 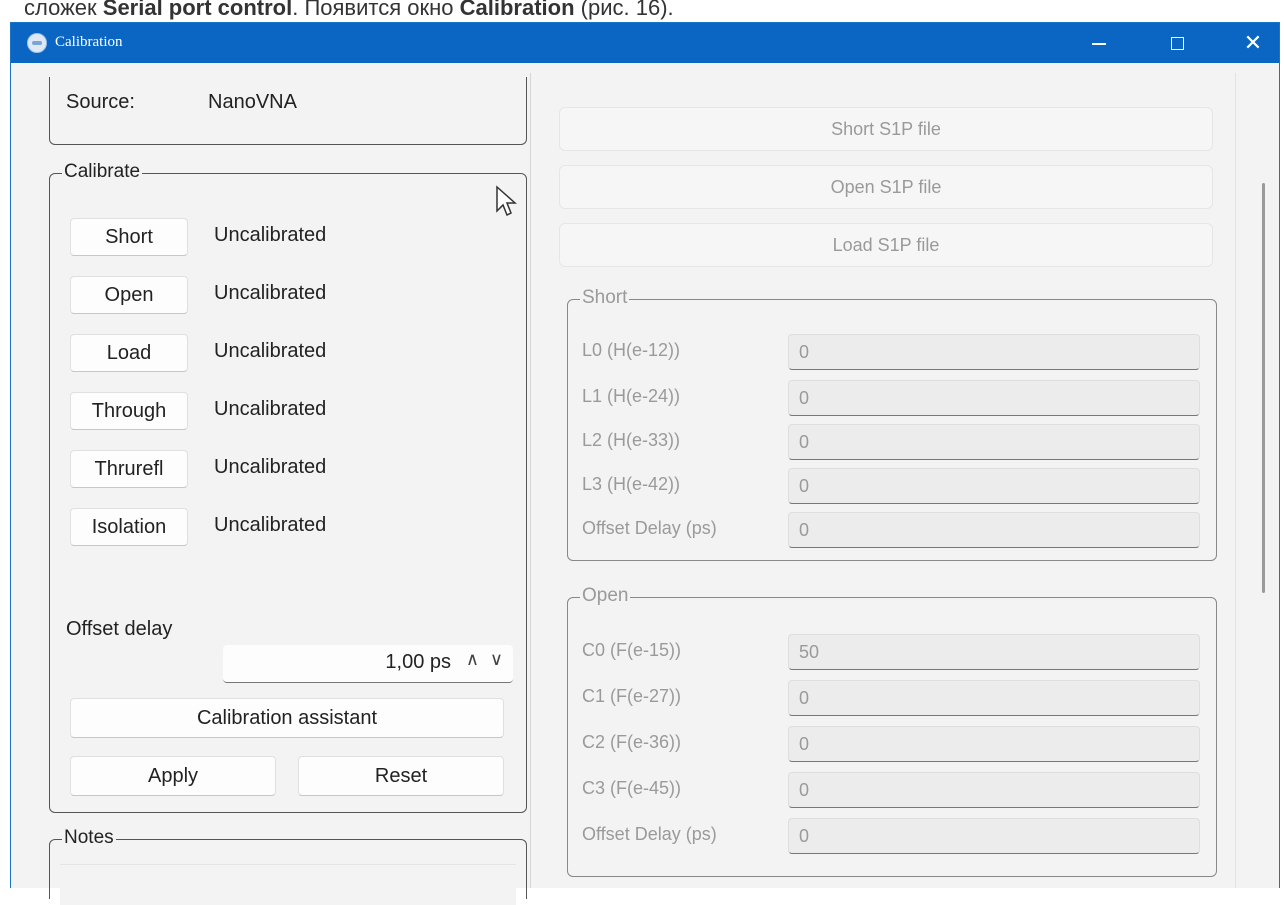 I want to click on right-panel-edge, so click(x=1235, y=480).